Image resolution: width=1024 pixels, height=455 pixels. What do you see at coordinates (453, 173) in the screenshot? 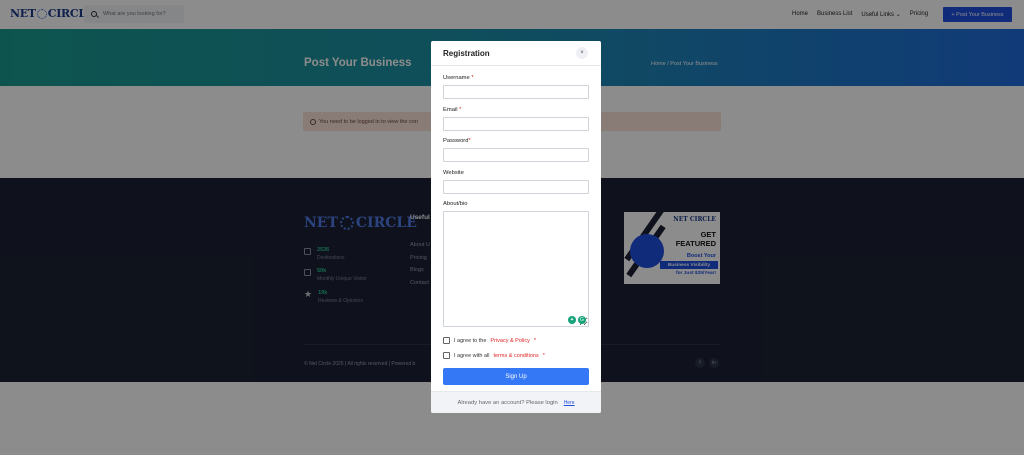
I see `website-label: Website` at bounding box center [453, 173].